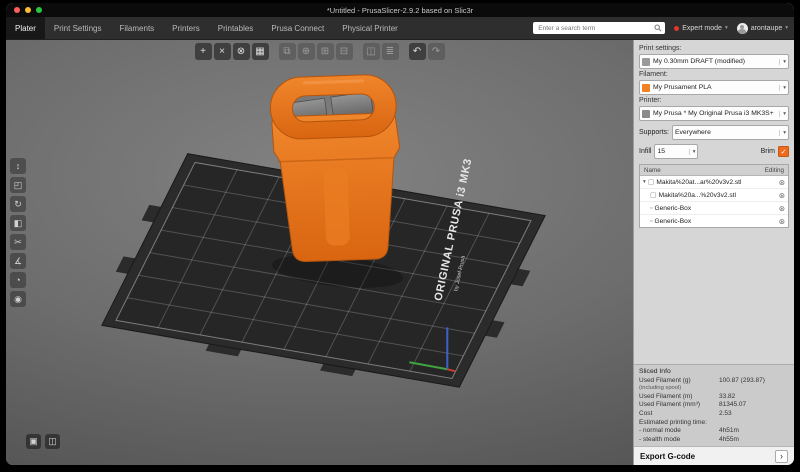  Describe the element at coordinates (52, 441) in the screenshot. I see `view-sliced-button: ◫` at that location.